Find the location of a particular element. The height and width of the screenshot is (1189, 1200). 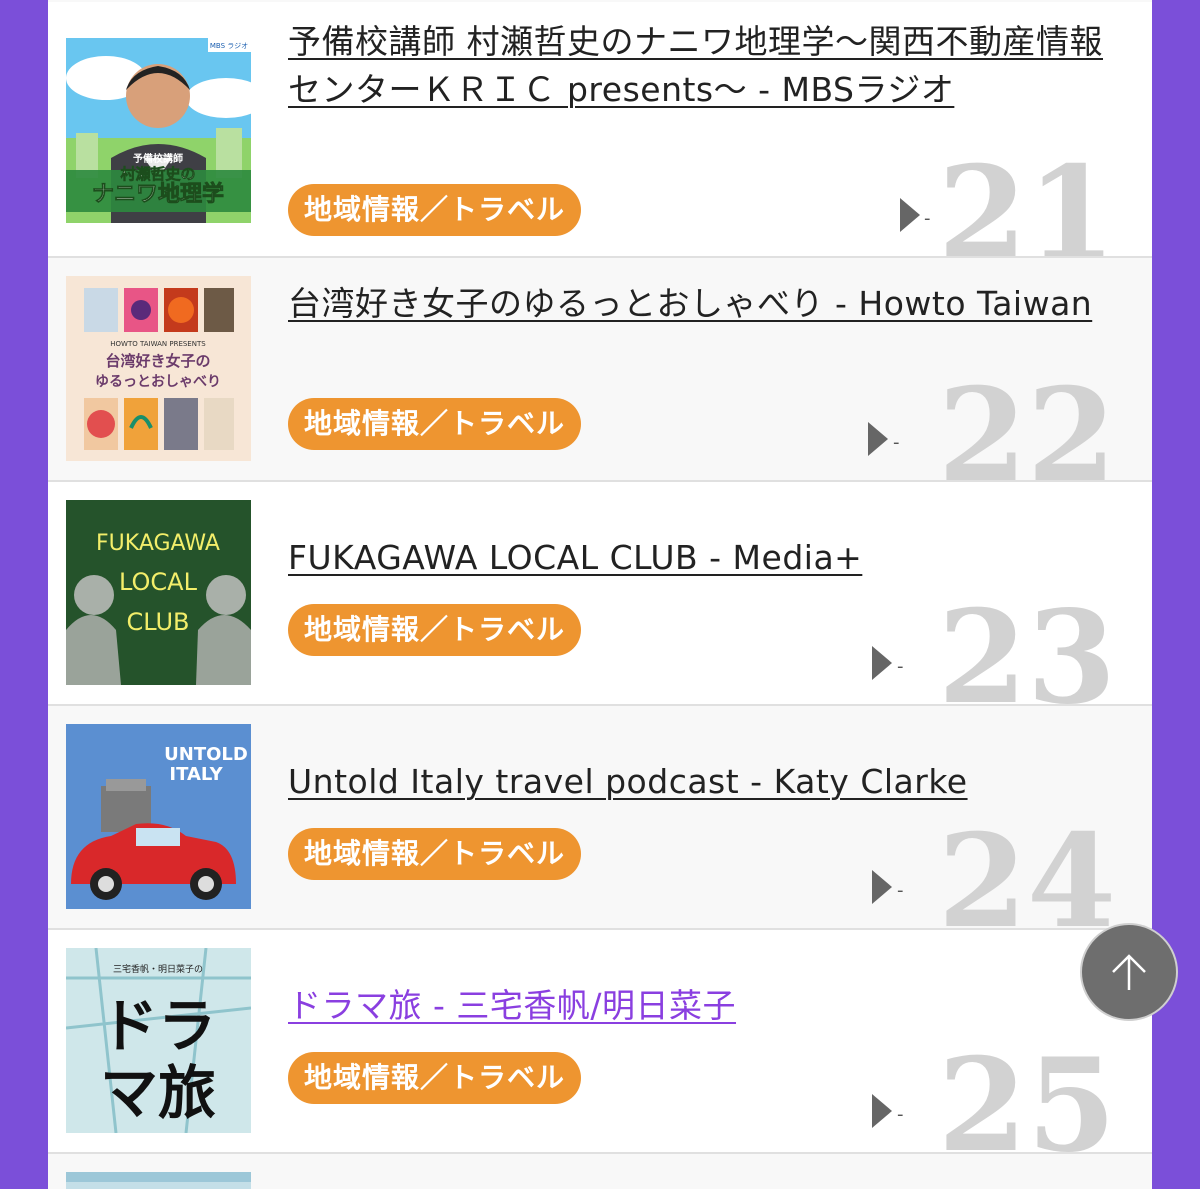

podcast-artwork: FUKAGAWA LOCAL CLUB is located at coordinates (158, 592).